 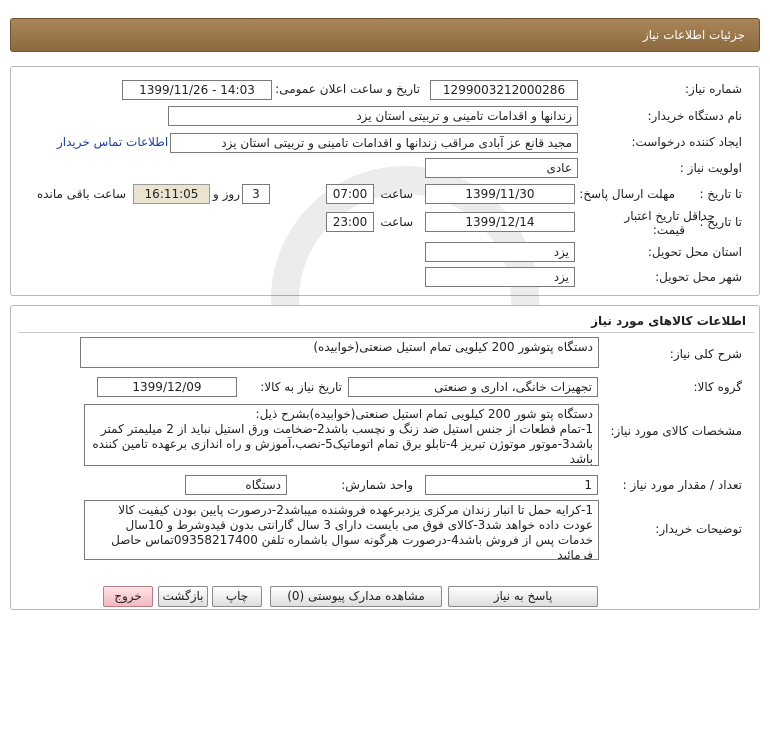 What do you see at coordinates (710, 168) in the screenshot?
I see `priority-label: اولویت نیاز :` at bounding box center [710, 168].